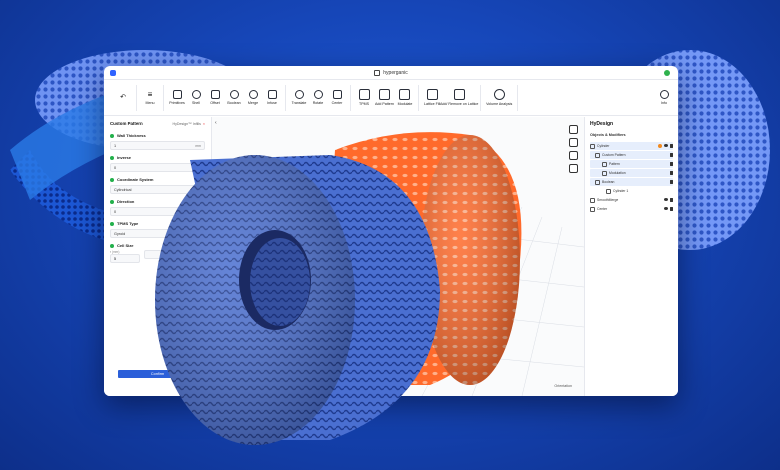 The height and width of the screenshot is (470, 780). What do you see at coordinates (215, 94) in the screenshot?
I see `offset-icon` at bounding box center [215, 94].